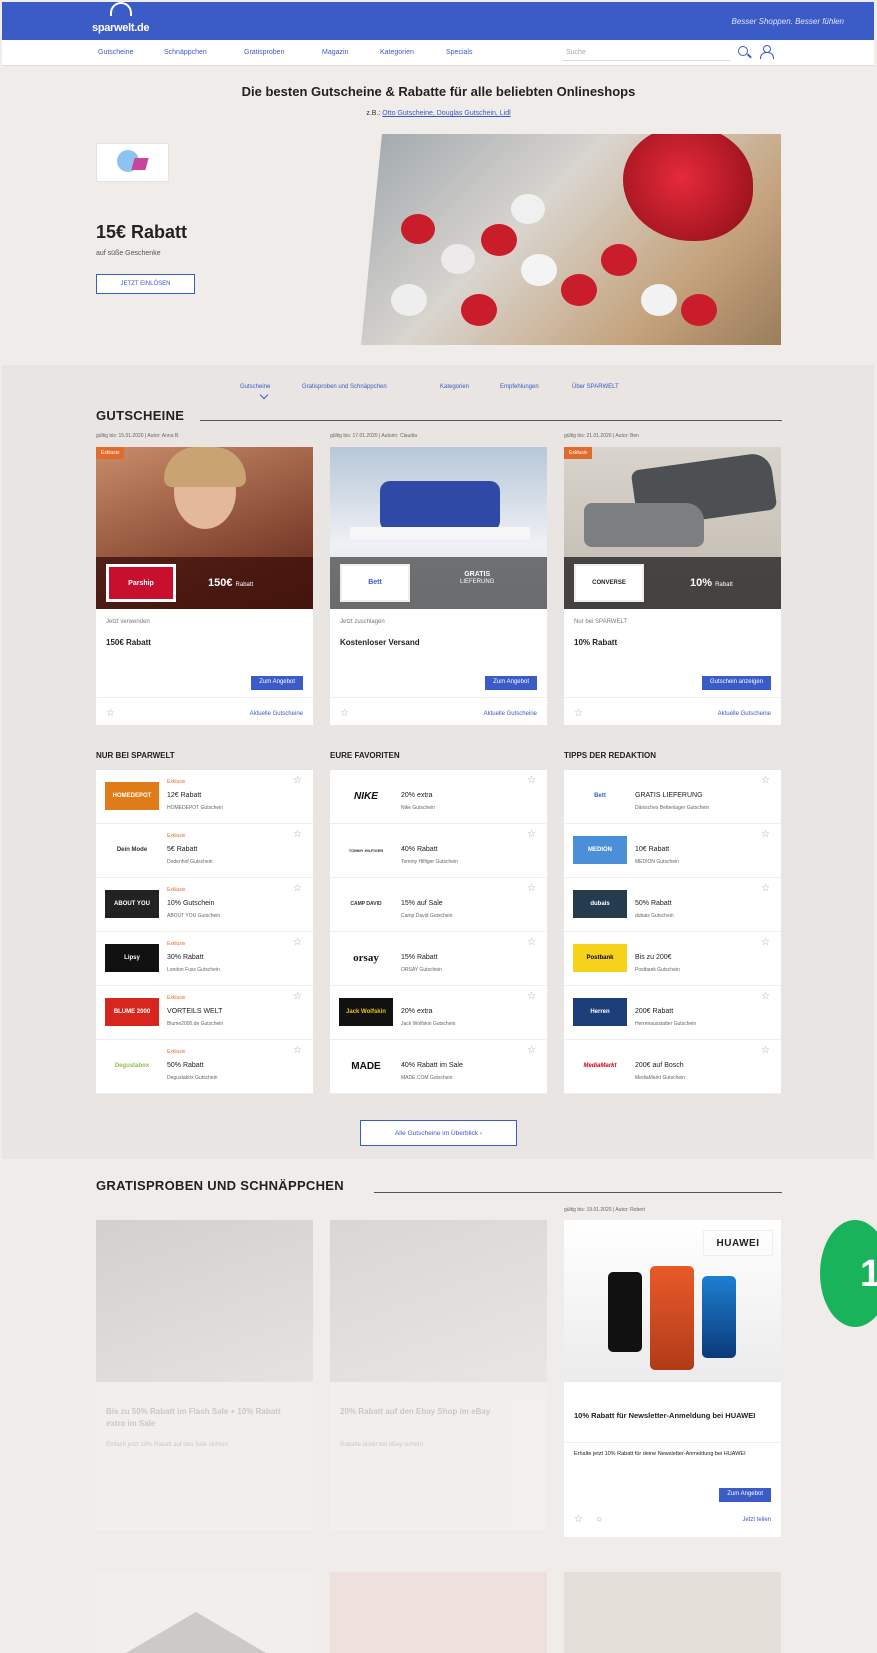 This screenshot has width=877, height=1653. Describe the element at coordinates (756, 1520) in the screenshot. I see `card-link: Jetzt teilen` at that location.